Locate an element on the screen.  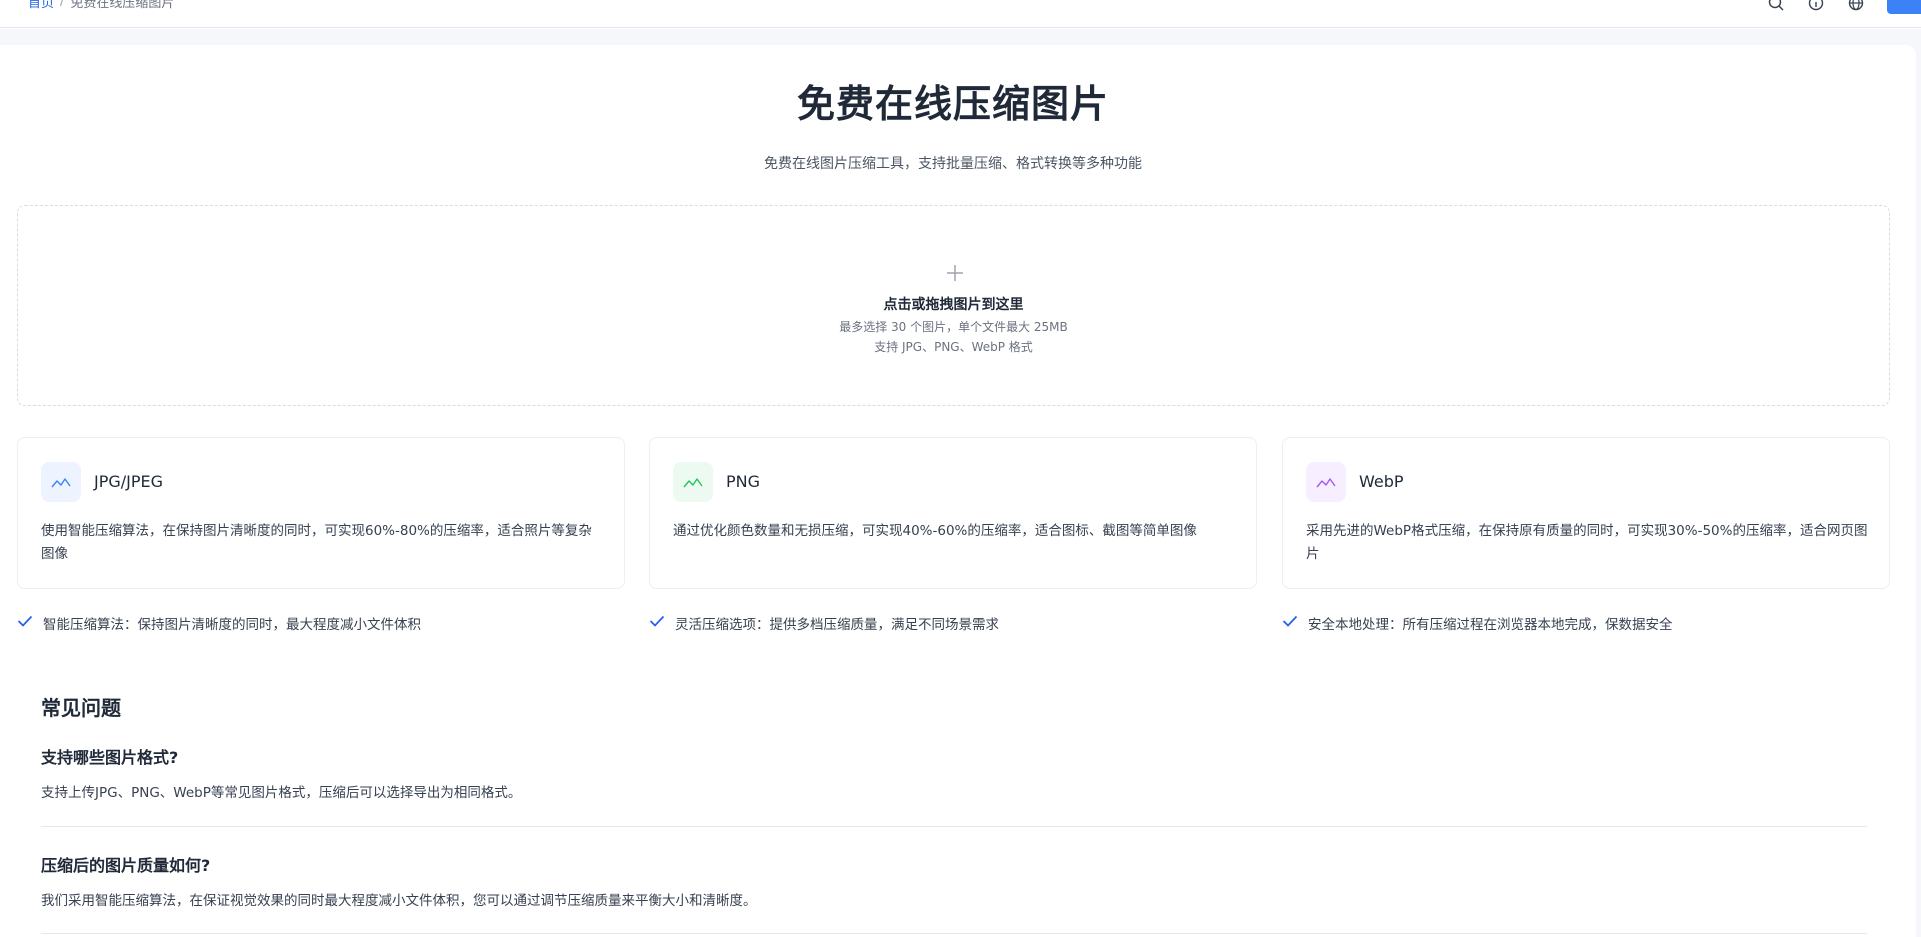
feature-item: 安全本地处理：所有压缩过程在浏览器本地完成，保数据安全 is located at coordinates (1477, 623).